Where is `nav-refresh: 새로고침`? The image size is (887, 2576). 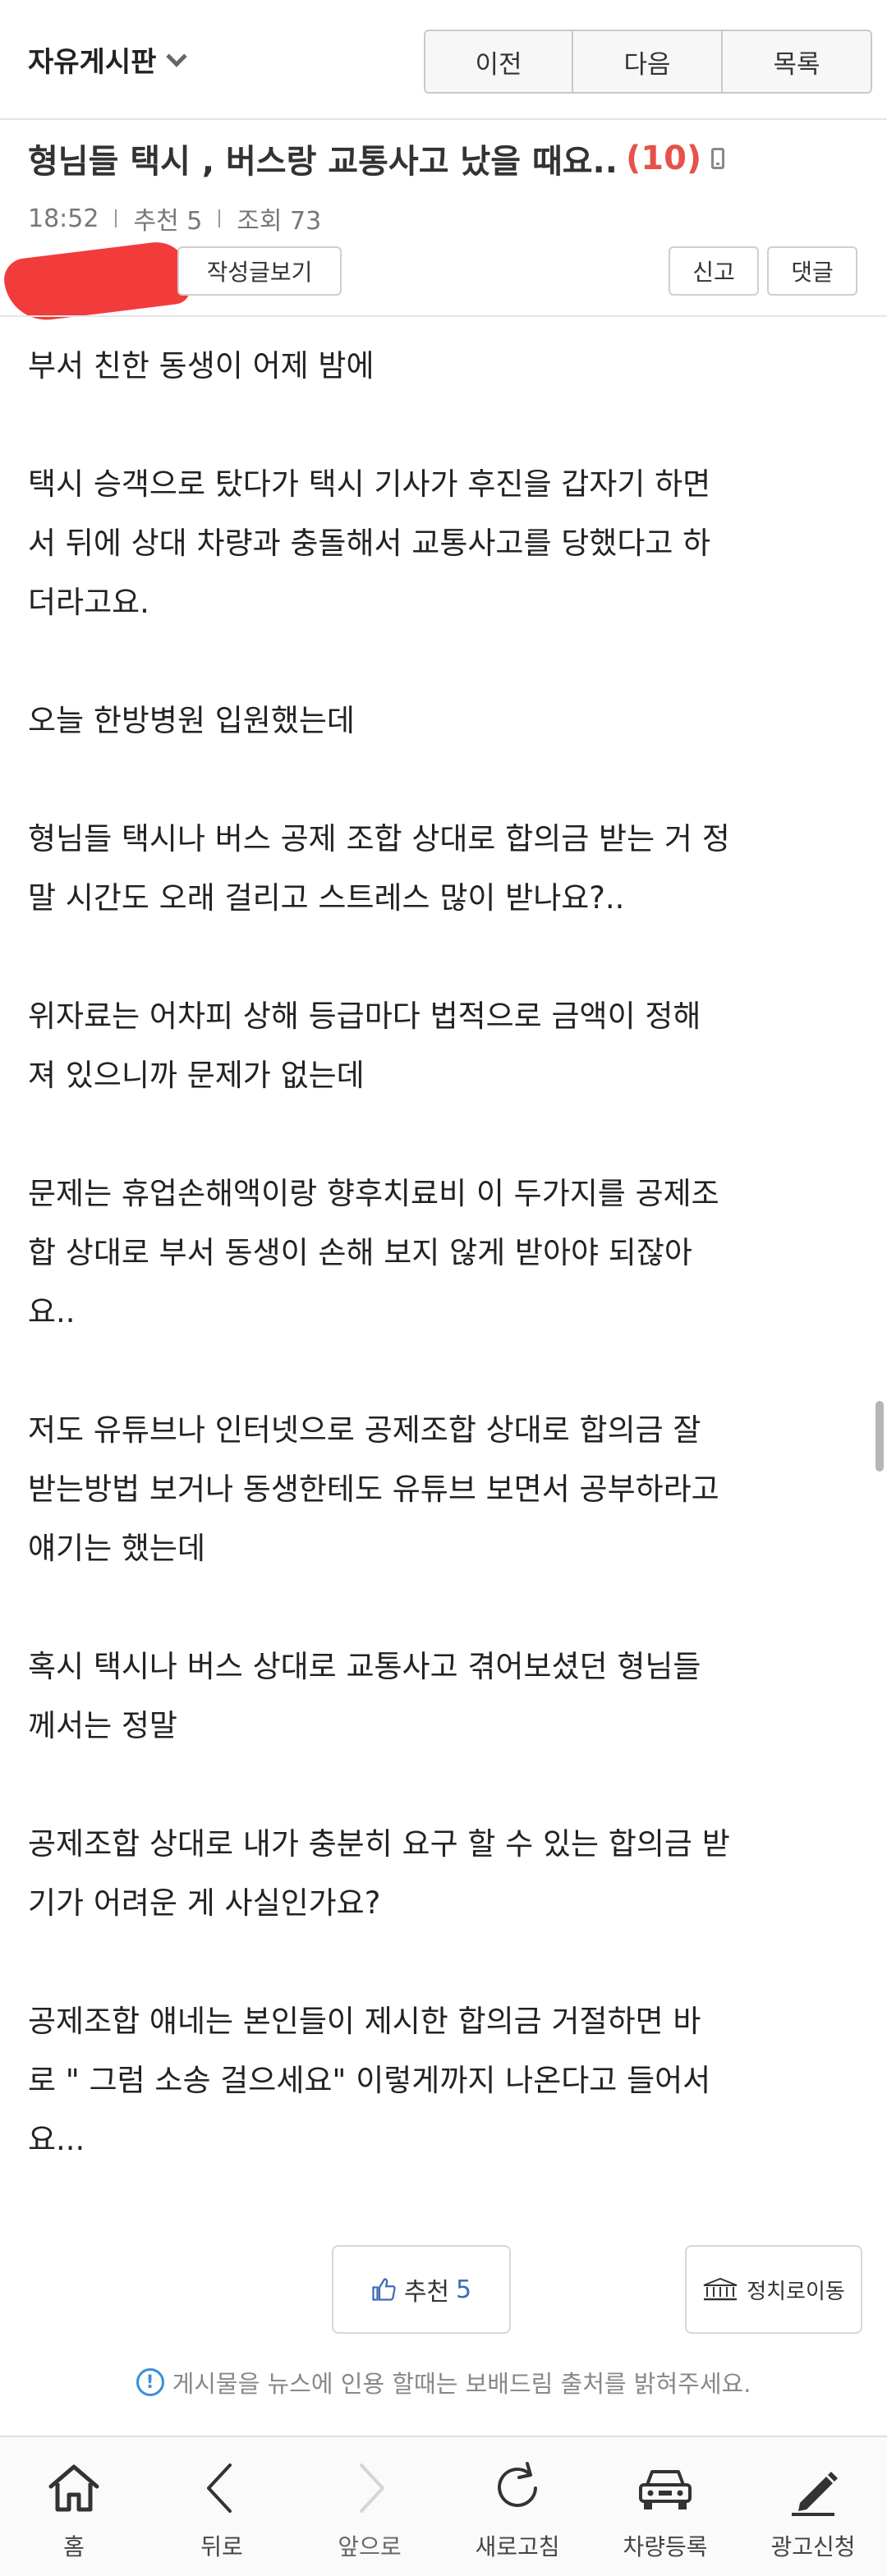
nav-refresh: 새로고침 is located at coordinates (517, 2506).